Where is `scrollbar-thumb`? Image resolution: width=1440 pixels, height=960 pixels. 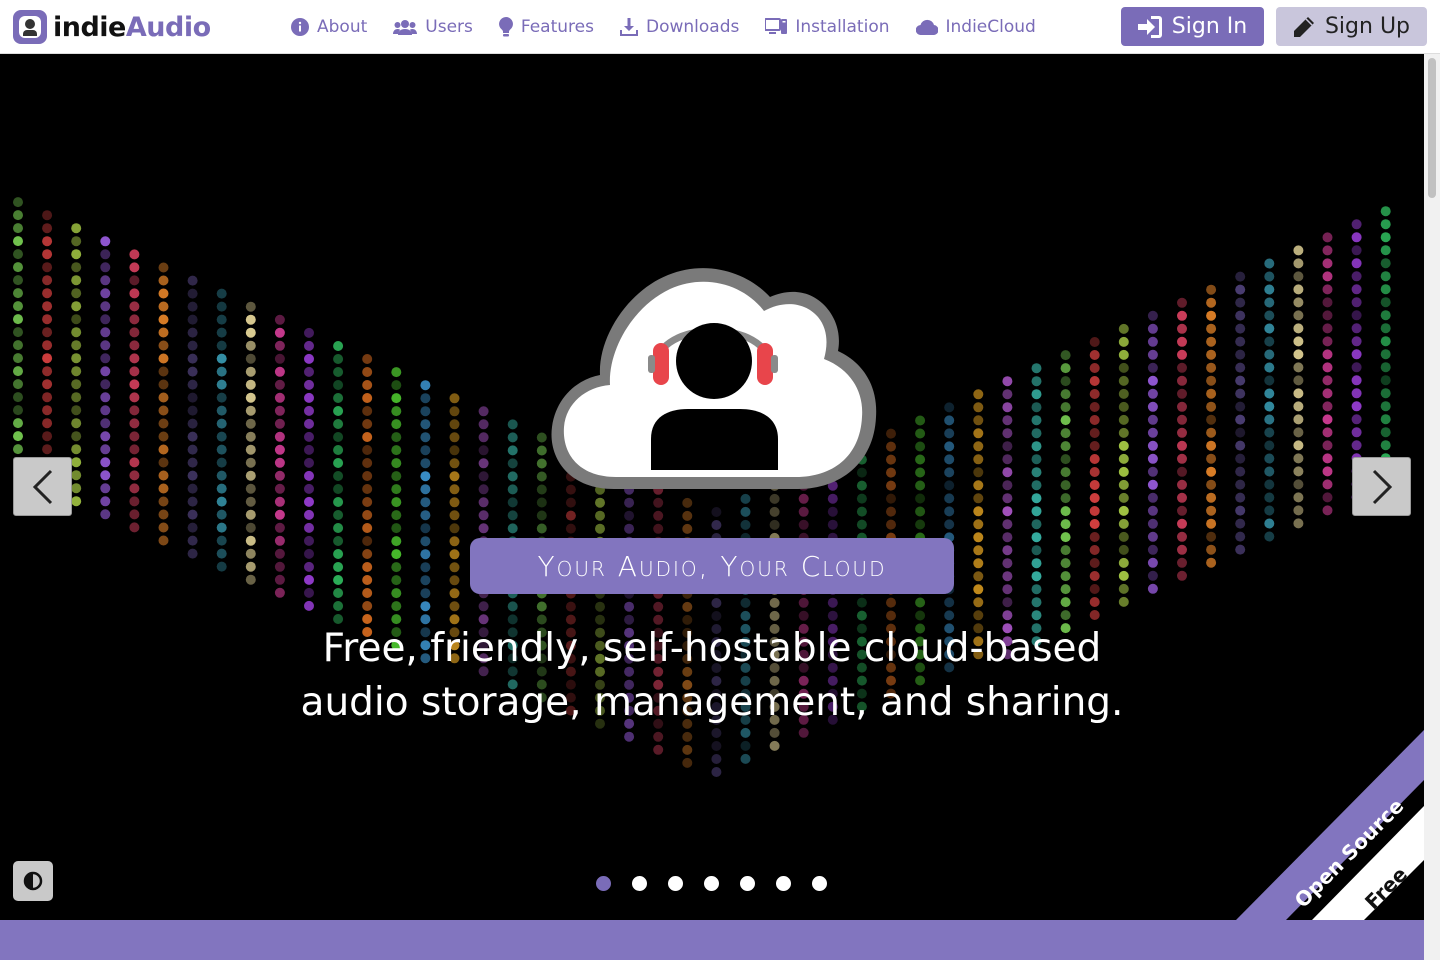
scrollbar-thumb is located at coordinates (1432, 128).